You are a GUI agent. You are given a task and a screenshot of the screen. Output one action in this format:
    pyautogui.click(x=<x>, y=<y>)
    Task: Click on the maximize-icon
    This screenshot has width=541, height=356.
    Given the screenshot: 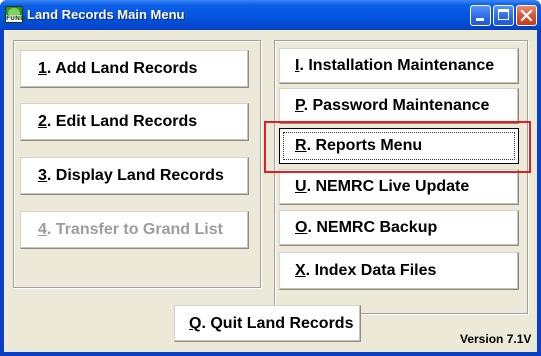 What is the action you would take?
    pyautogui.click(x=503, y=14)
    